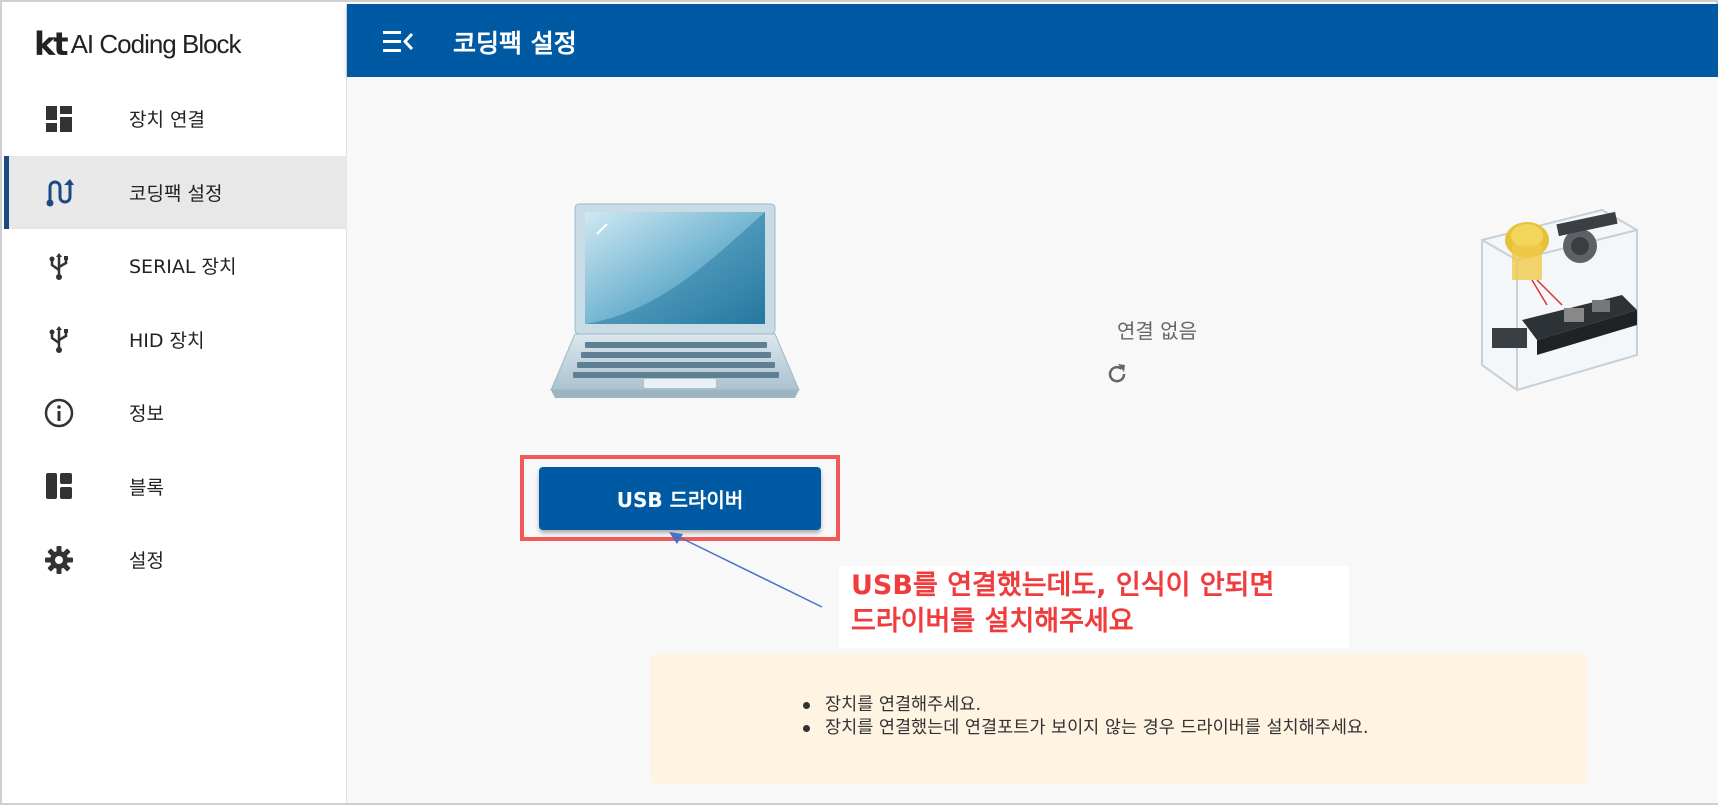 This screenshot has height=805, width=1718. I want to click on laptop-illustration, so click(676, 312).